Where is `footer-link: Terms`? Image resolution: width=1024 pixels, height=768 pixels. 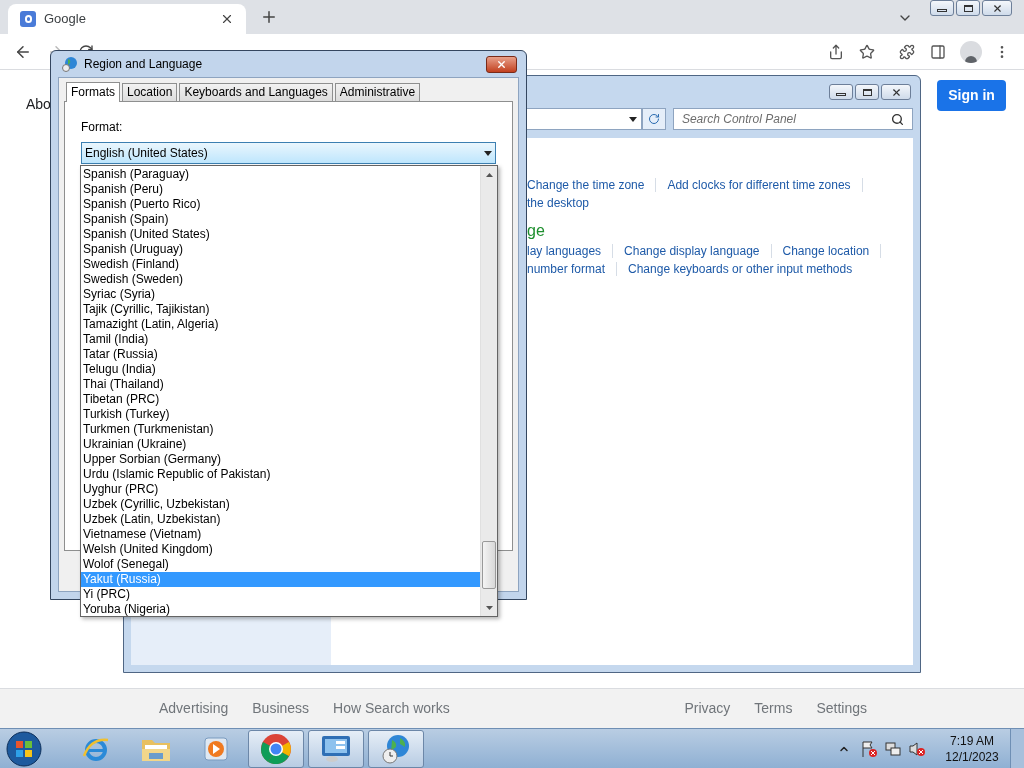 footer-link: Terms is located at coordinates (773, 708).